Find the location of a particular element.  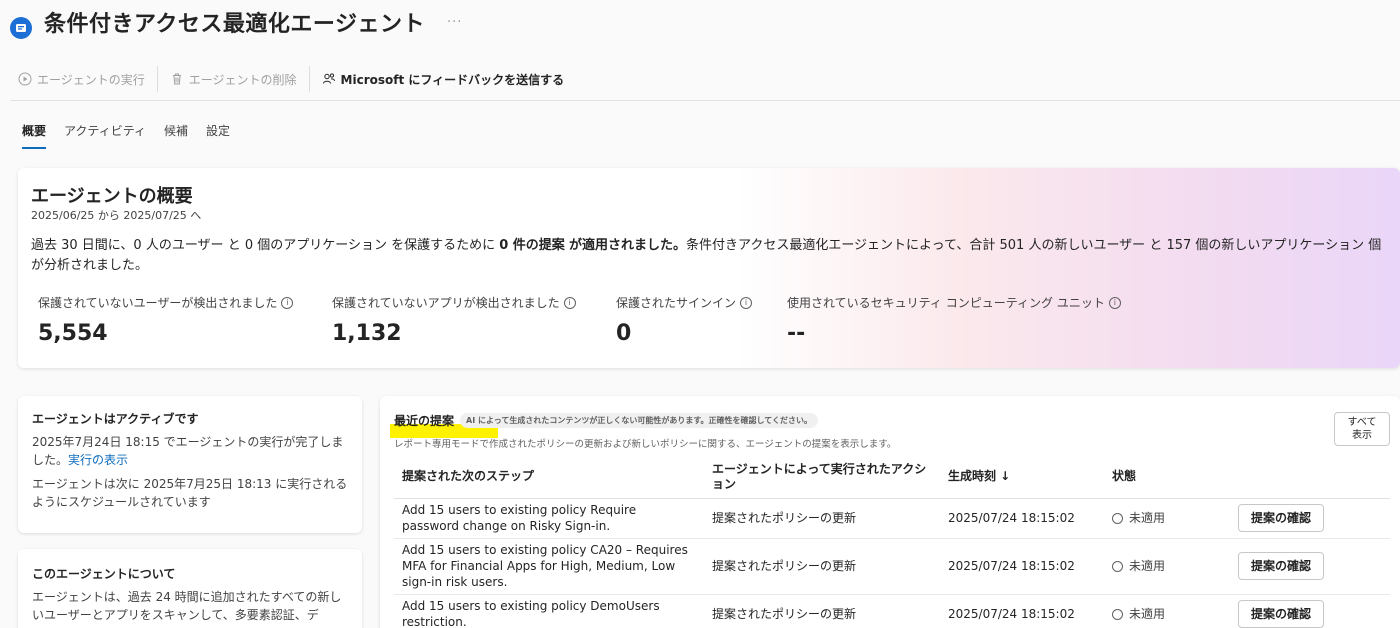

play-circle-icon is located at coordinates (25, 79).